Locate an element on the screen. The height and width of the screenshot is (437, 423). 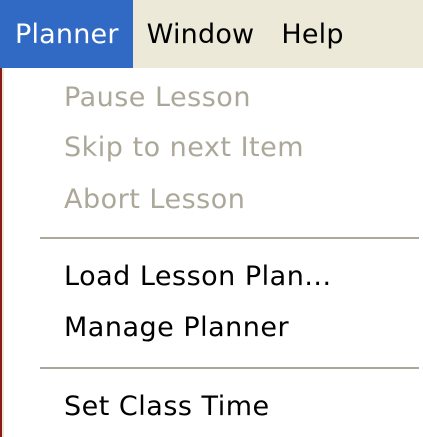
menu-window: Window is located at coordinates (200, 34).